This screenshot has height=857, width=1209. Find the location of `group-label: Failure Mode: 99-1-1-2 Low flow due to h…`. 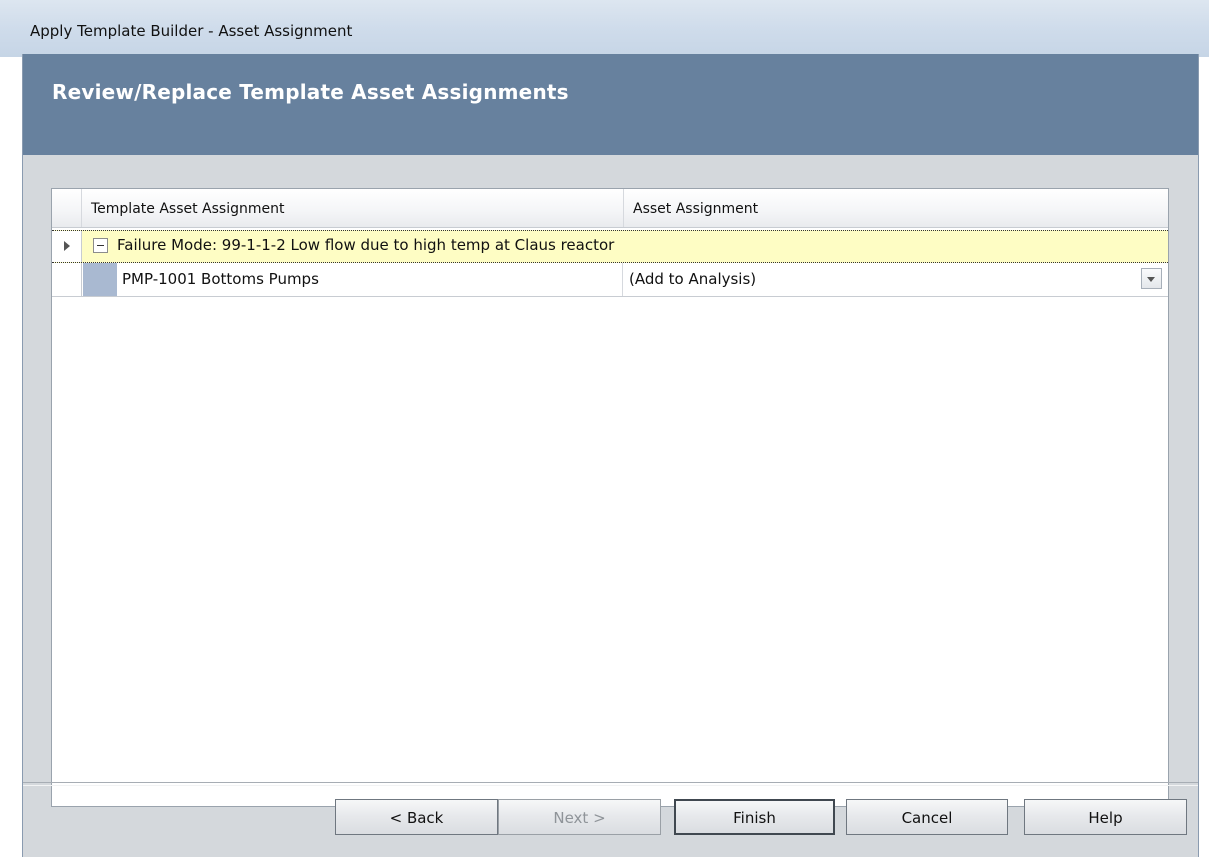

group-label: Failure Mode: 99-1-1-2 Low flow due to h… is located at coordinates (366, 245).